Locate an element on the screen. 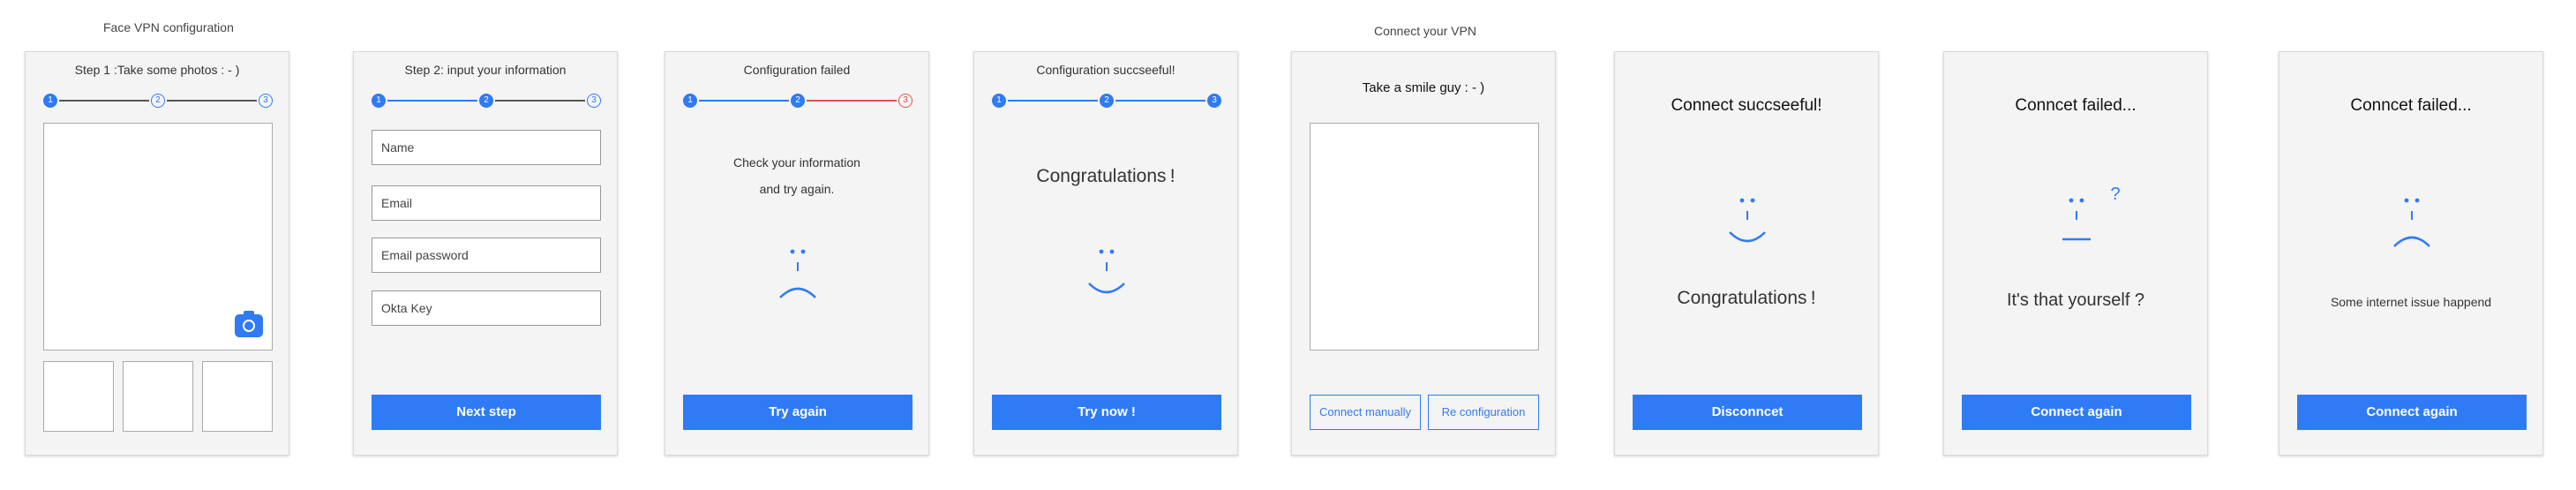 The height and width of the screenshot is (490, 2576). step1-card: Step 1 :Take some photos : - ) 1 2 3 is located at coordinates (157, 254).